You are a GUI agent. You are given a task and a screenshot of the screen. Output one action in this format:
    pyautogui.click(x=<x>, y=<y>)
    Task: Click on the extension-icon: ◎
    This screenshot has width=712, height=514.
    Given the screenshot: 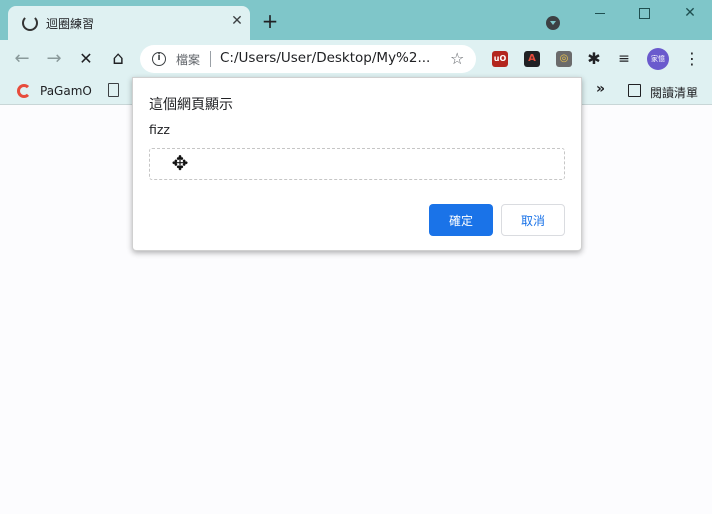 What is the action you would take?
    pyautogui.click(x=564, y=59)
    